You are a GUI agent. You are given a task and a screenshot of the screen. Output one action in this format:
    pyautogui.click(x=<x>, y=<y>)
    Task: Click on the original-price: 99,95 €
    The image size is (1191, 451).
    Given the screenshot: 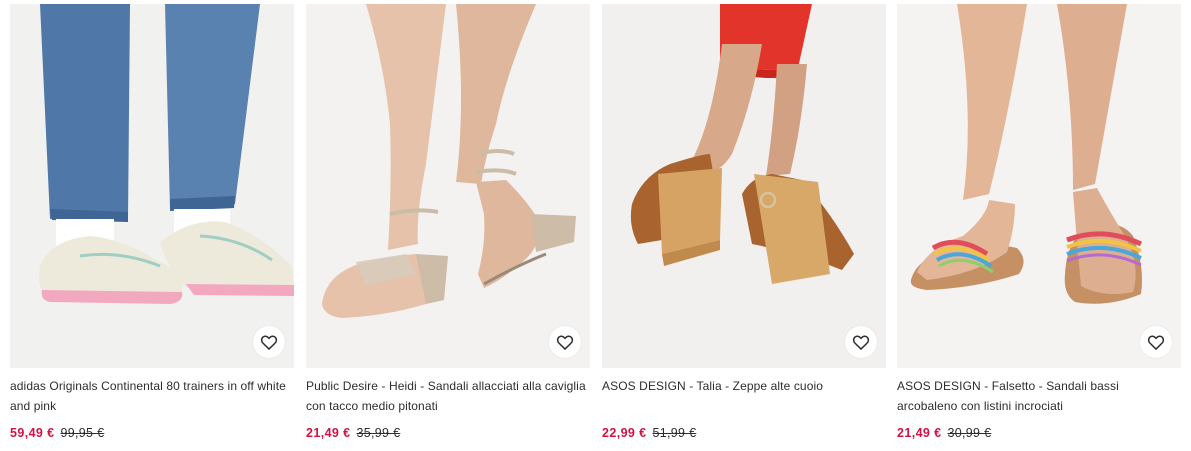 What is the action you would take?
    pyautogui.click(x=82, y=433)
    